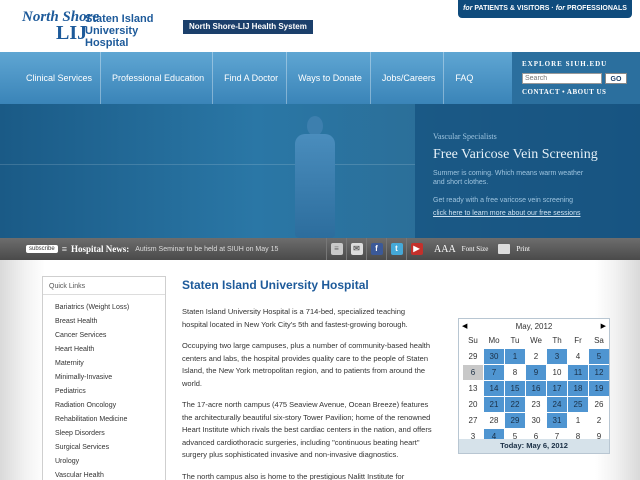 This screenshot has width=640, height=480. Describe the element at coordinates (515, 420) in the screenshot. I see `calendar-day-with-event: 29` at that location.